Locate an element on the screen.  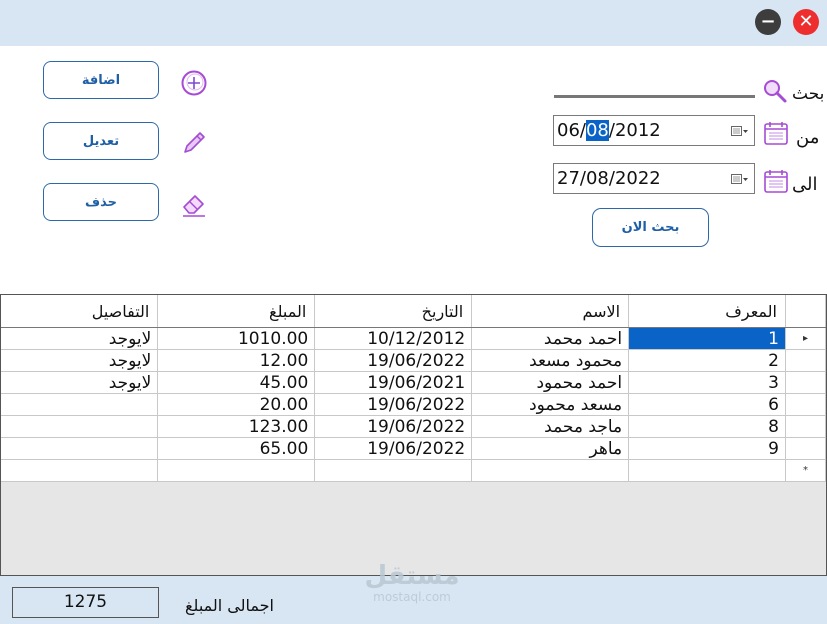
current-row-indicator: ▸ is located at coordinates (805, 338).